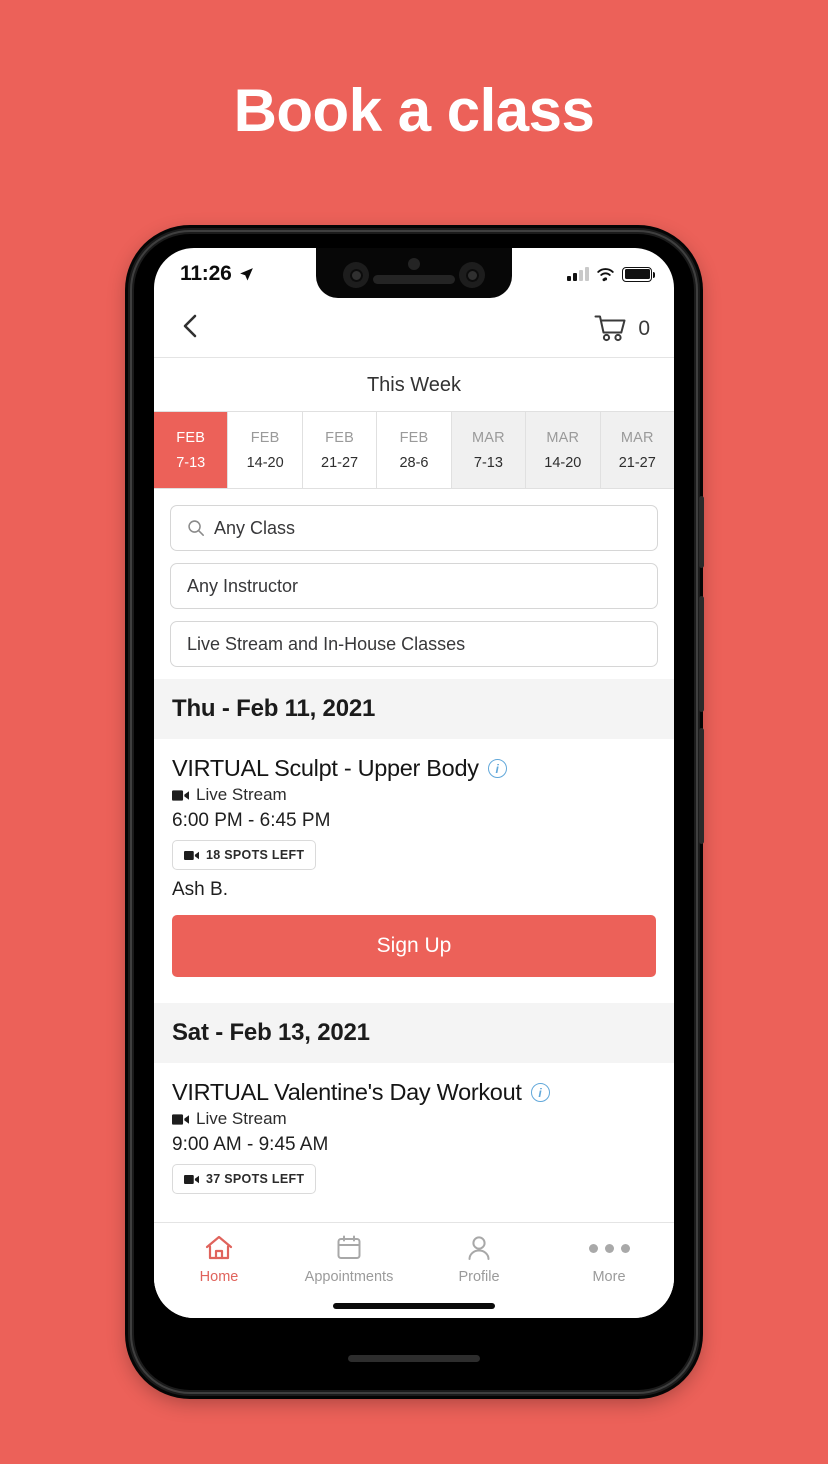 The image size is (828, 1464). Describe the element at coordinates (414, 709) in the screenshot. I see `day-header: Thu - Feb 11, 2021` at that location.